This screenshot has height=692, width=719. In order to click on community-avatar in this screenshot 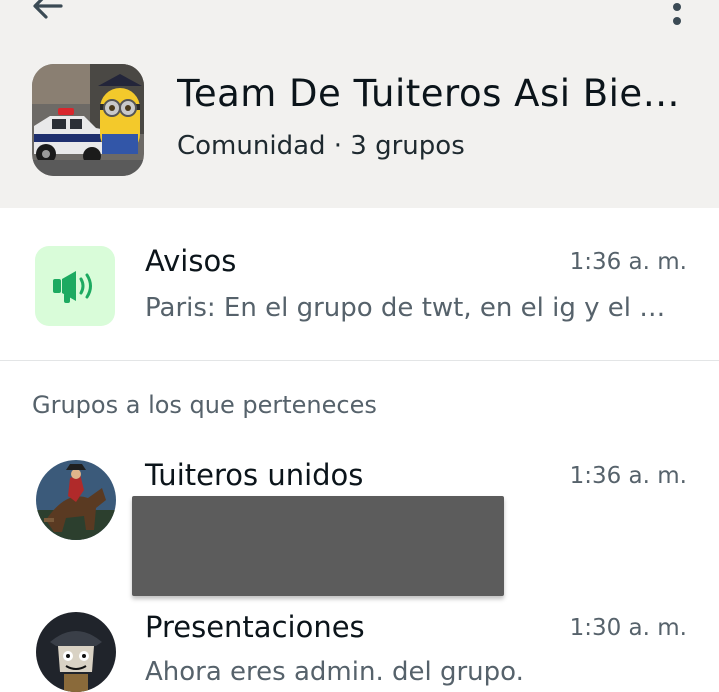, I will do `click(88, 120)`.